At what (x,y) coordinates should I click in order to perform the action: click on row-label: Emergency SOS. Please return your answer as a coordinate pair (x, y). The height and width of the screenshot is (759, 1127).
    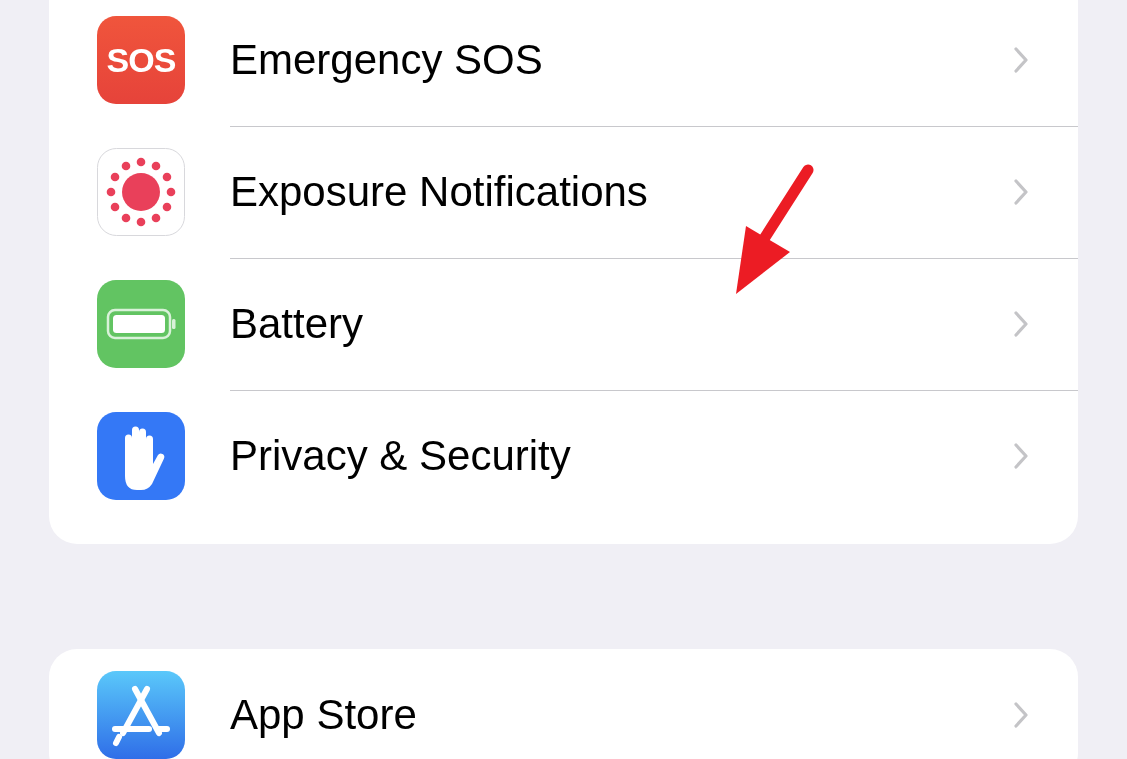
    Looking at the image, I should click on (386, 59).